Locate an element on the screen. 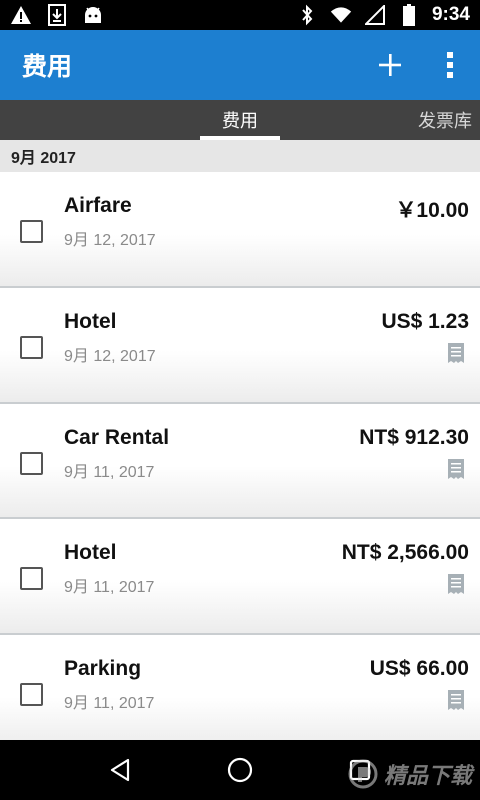  status-left is located at coordinates (57, 15).